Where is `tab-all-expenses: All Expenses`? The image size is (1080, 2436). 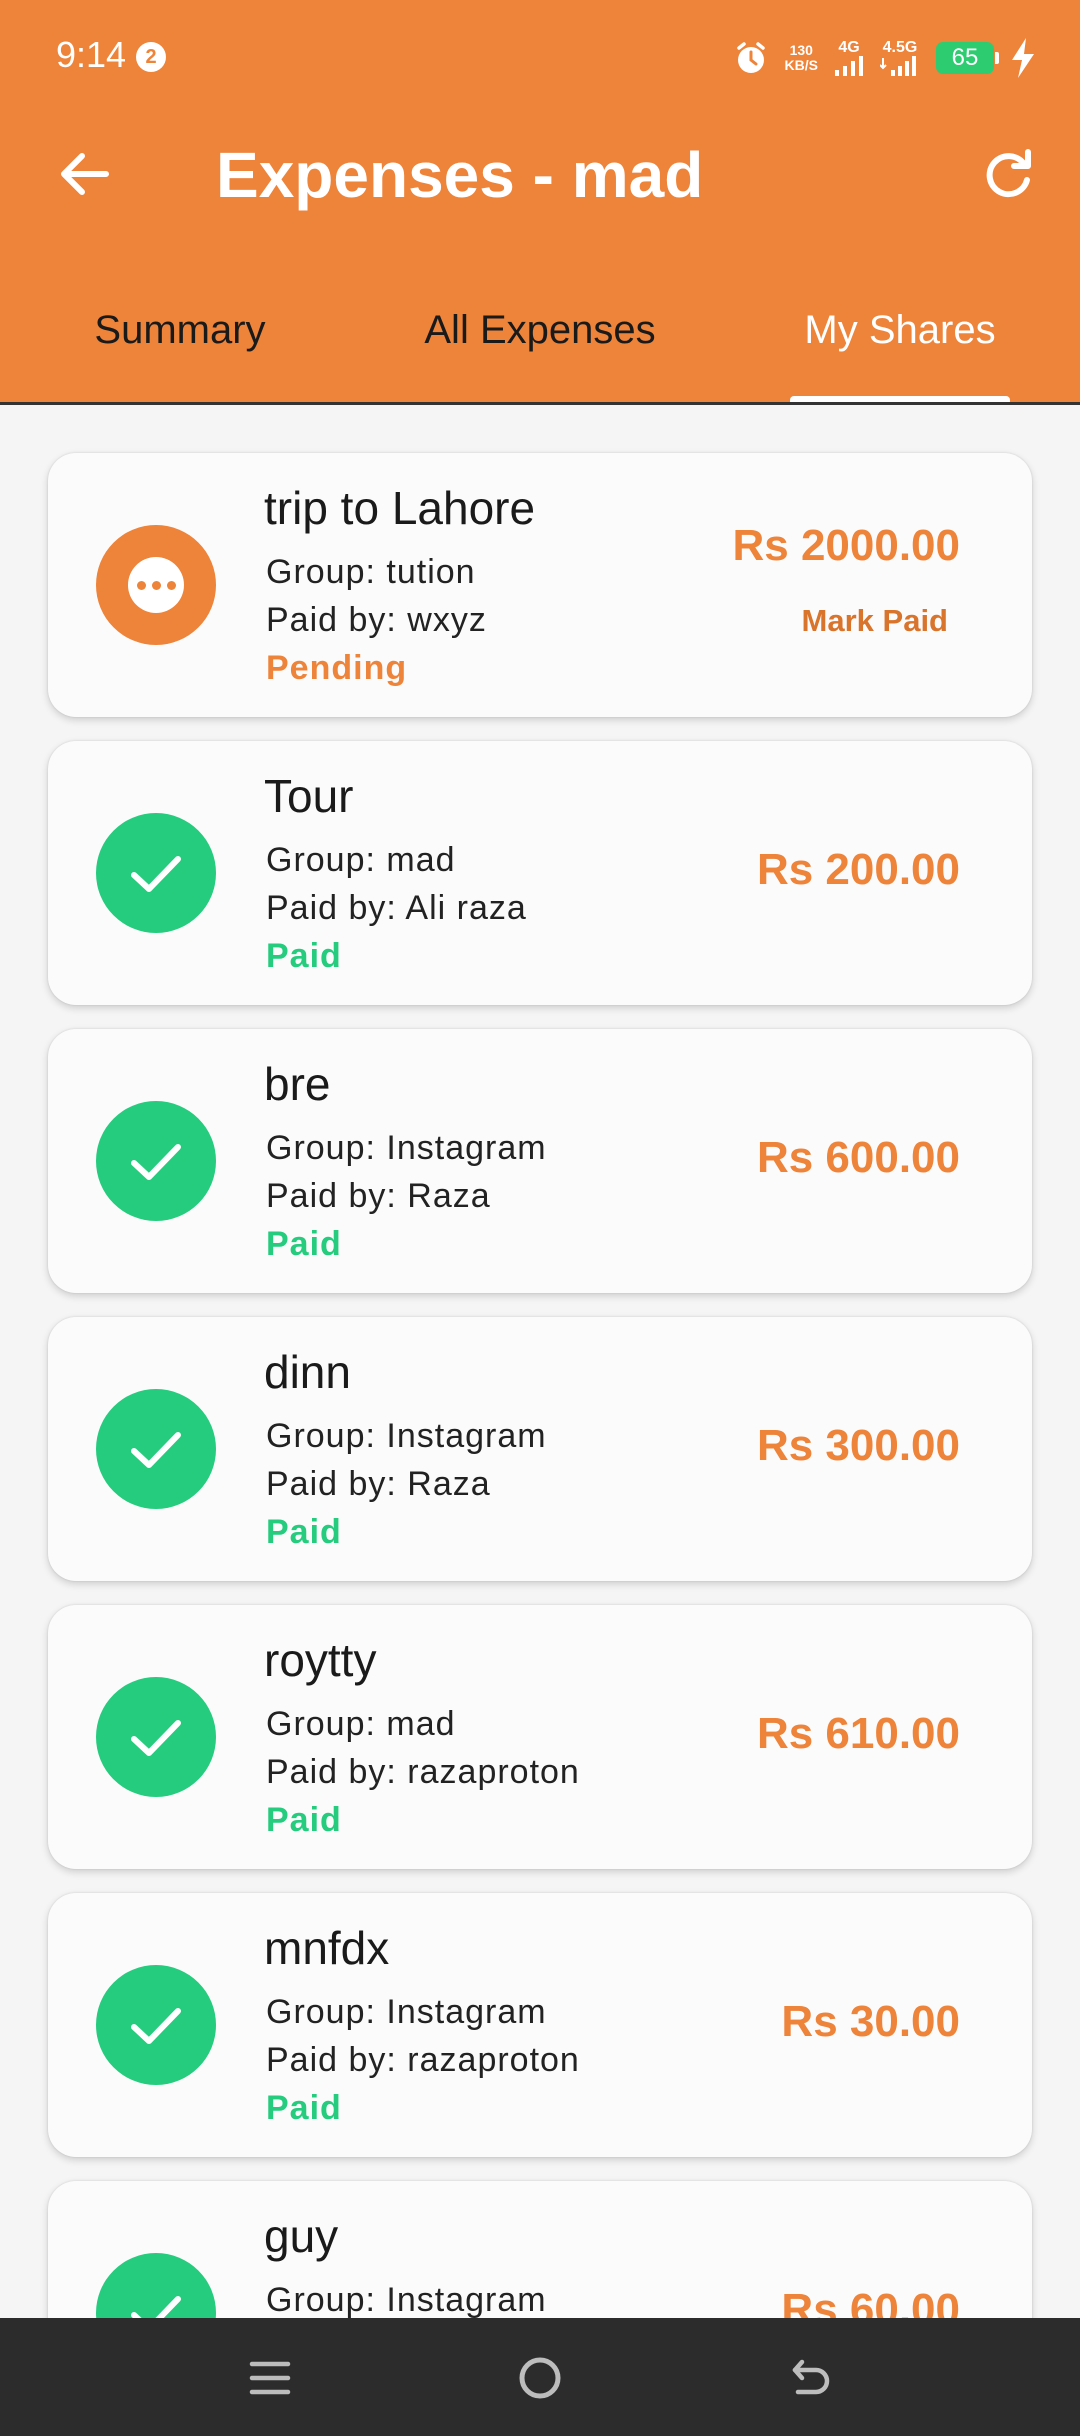
tab-all-expenses: All Expenses is located at coordinates (540, 347).